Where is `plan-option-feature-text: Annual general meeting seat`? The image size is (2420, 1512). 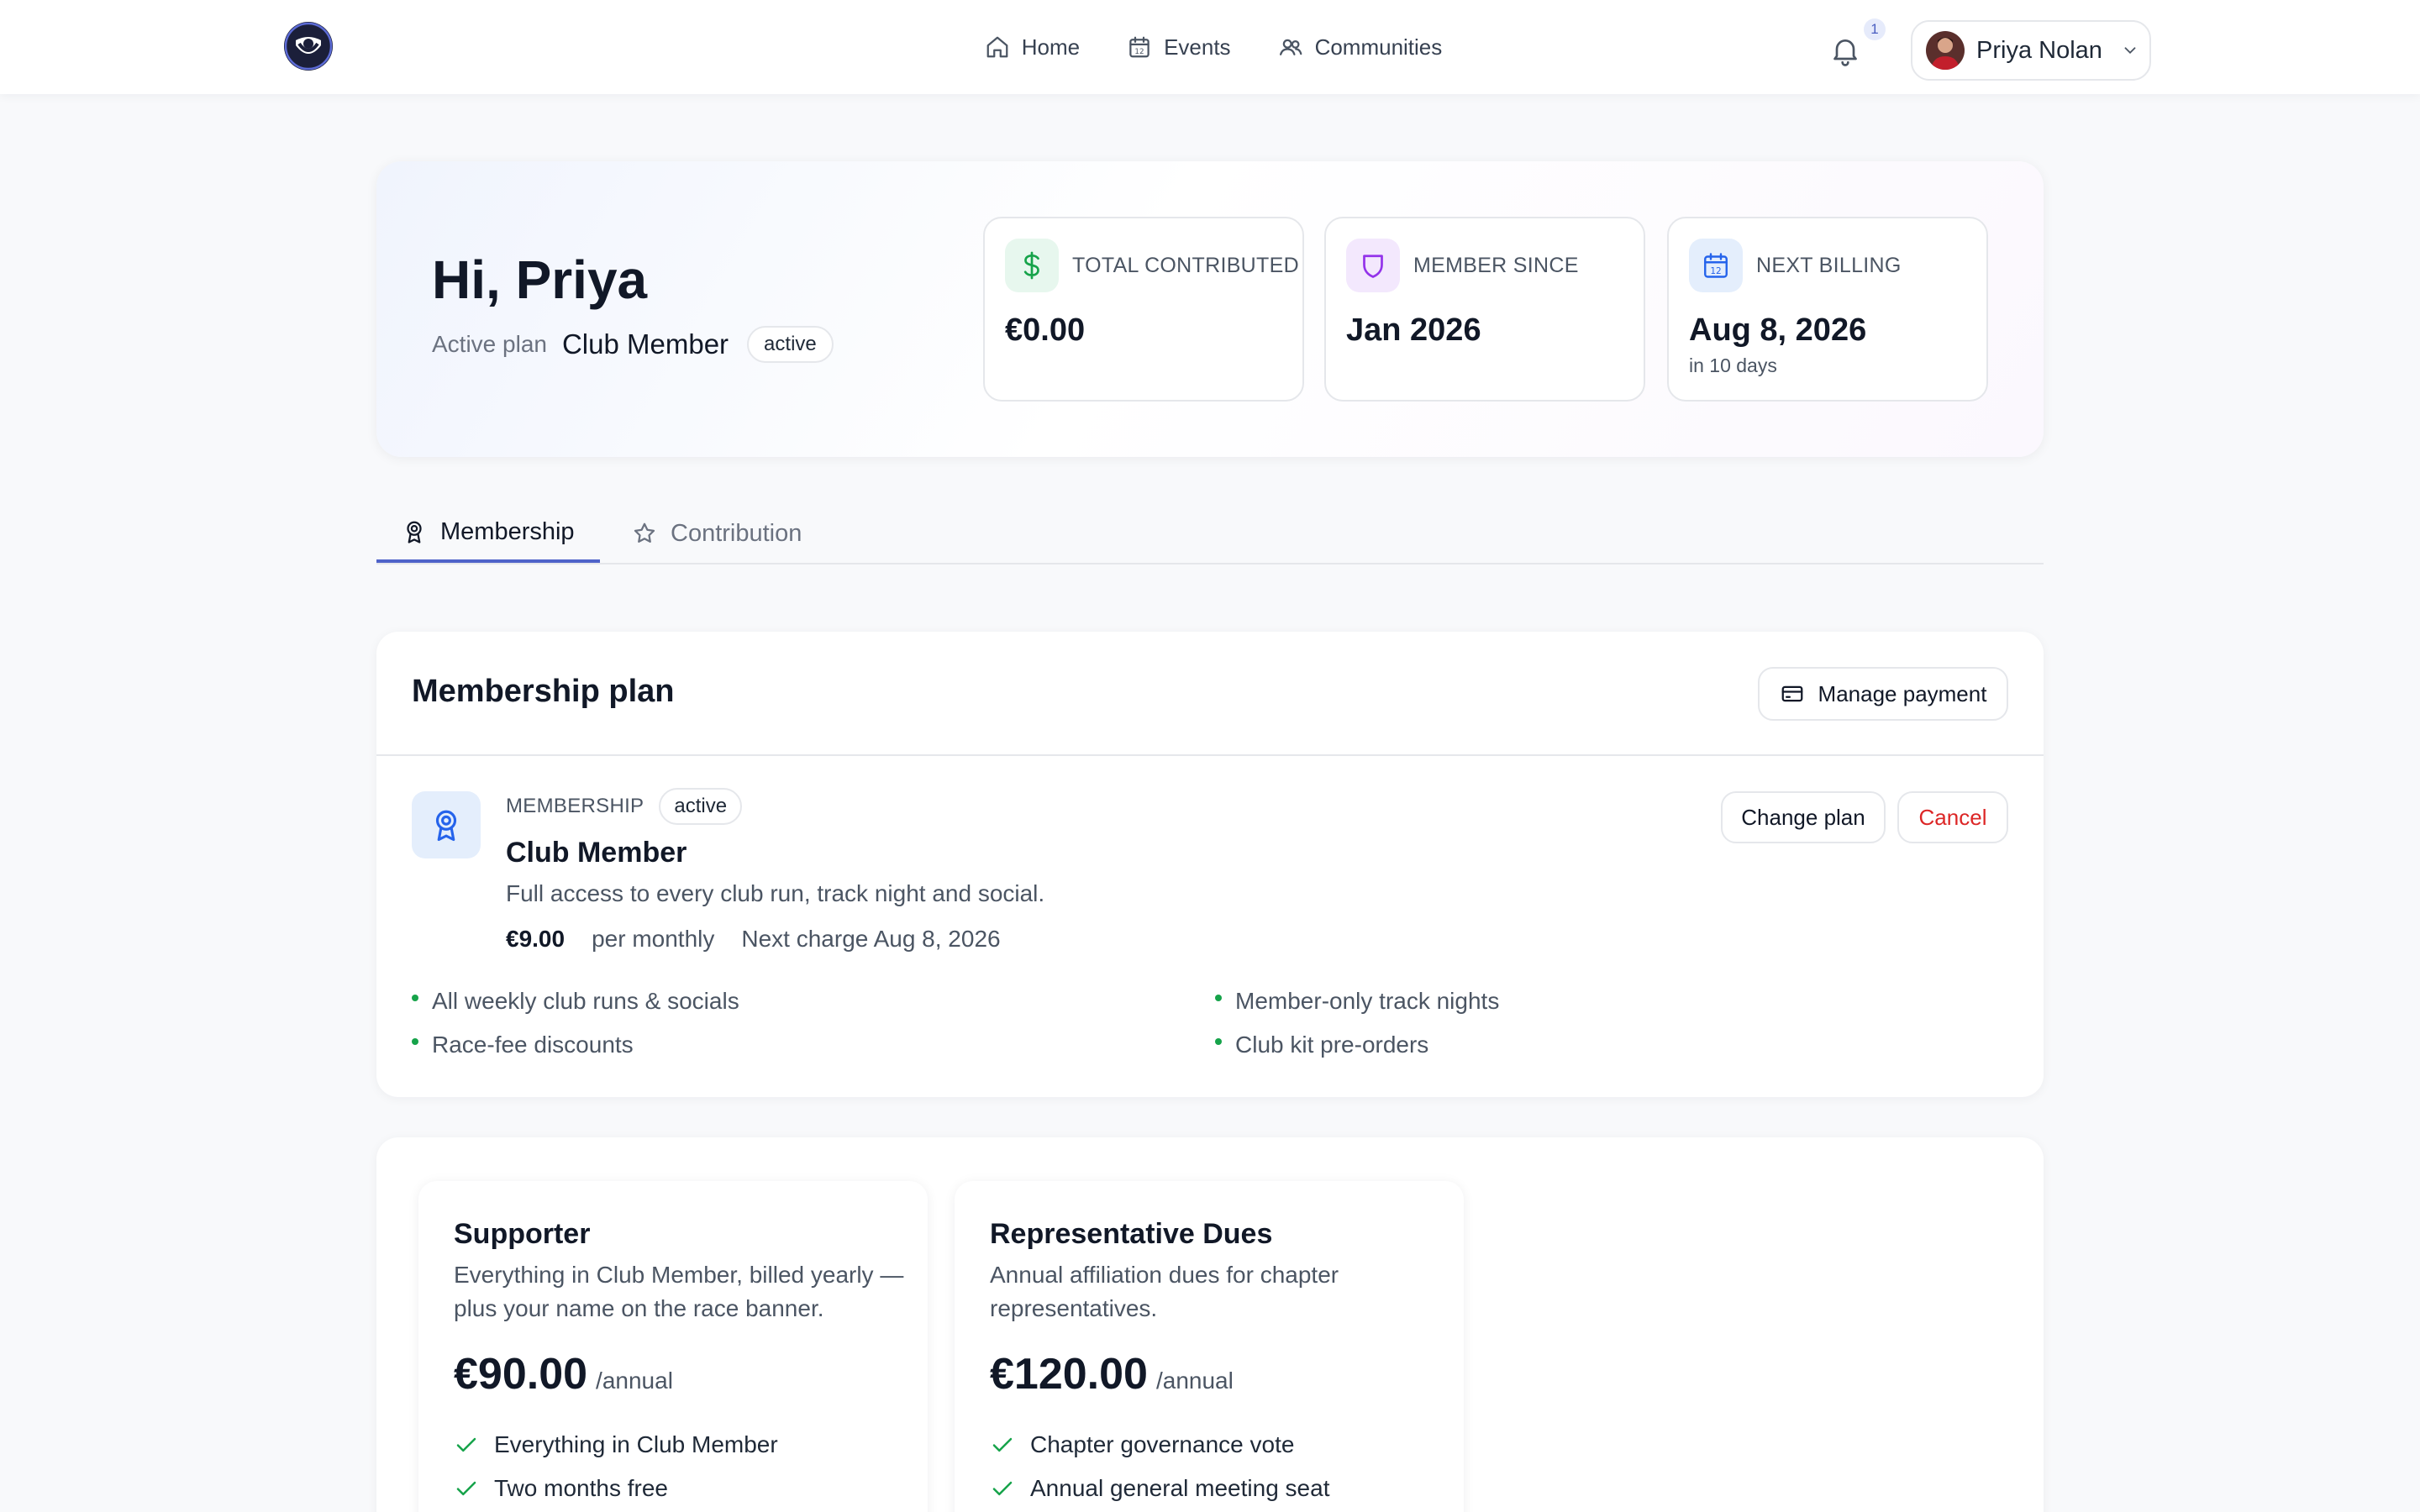
plan-option-feature-text: Annual general meeting seat is located at coordinates (1180, 1488).